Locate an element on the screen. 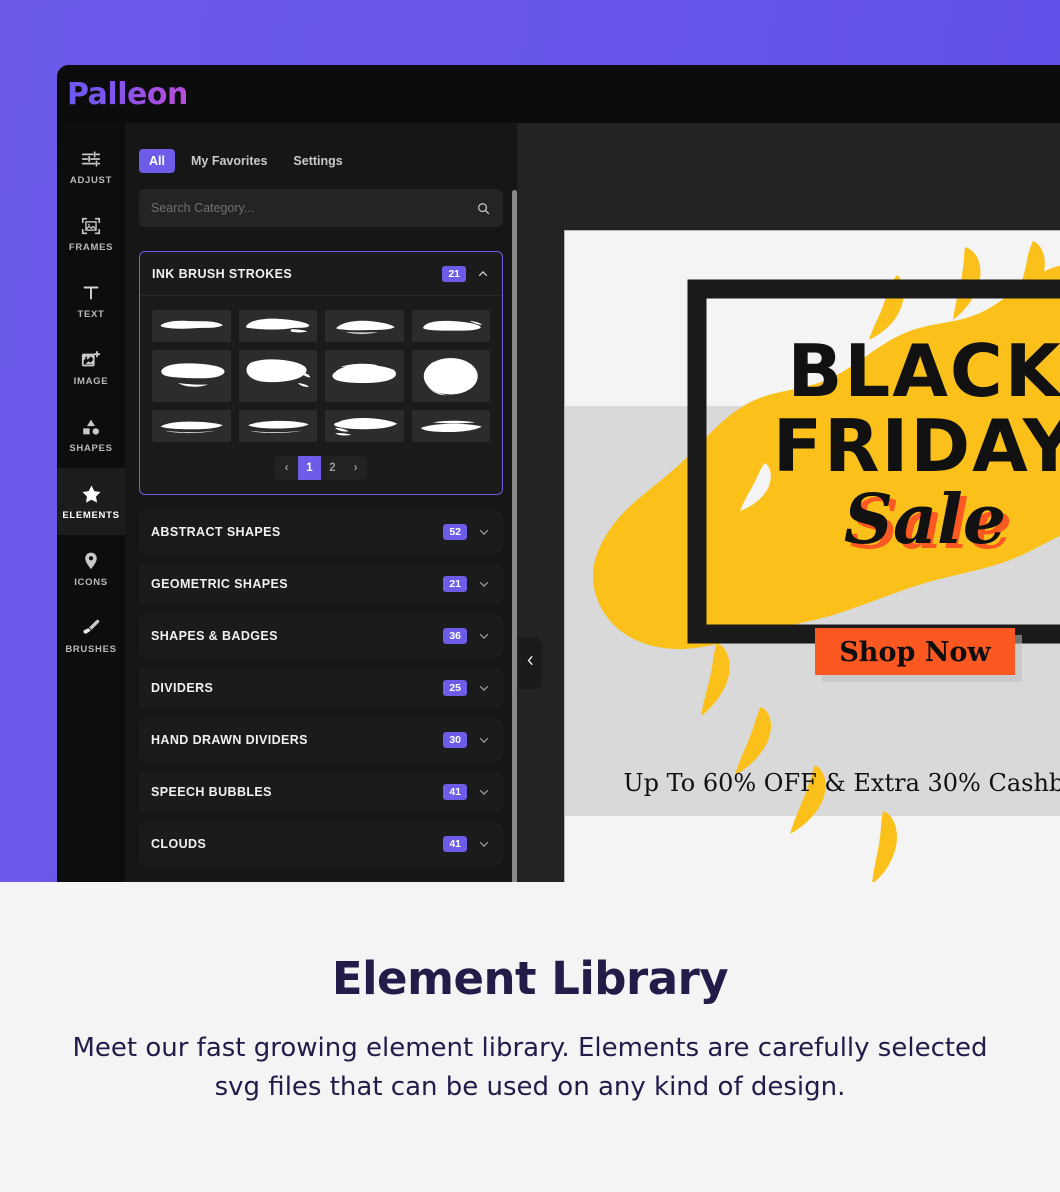  rail-label: TEXT is located at coordinates (91, 314).